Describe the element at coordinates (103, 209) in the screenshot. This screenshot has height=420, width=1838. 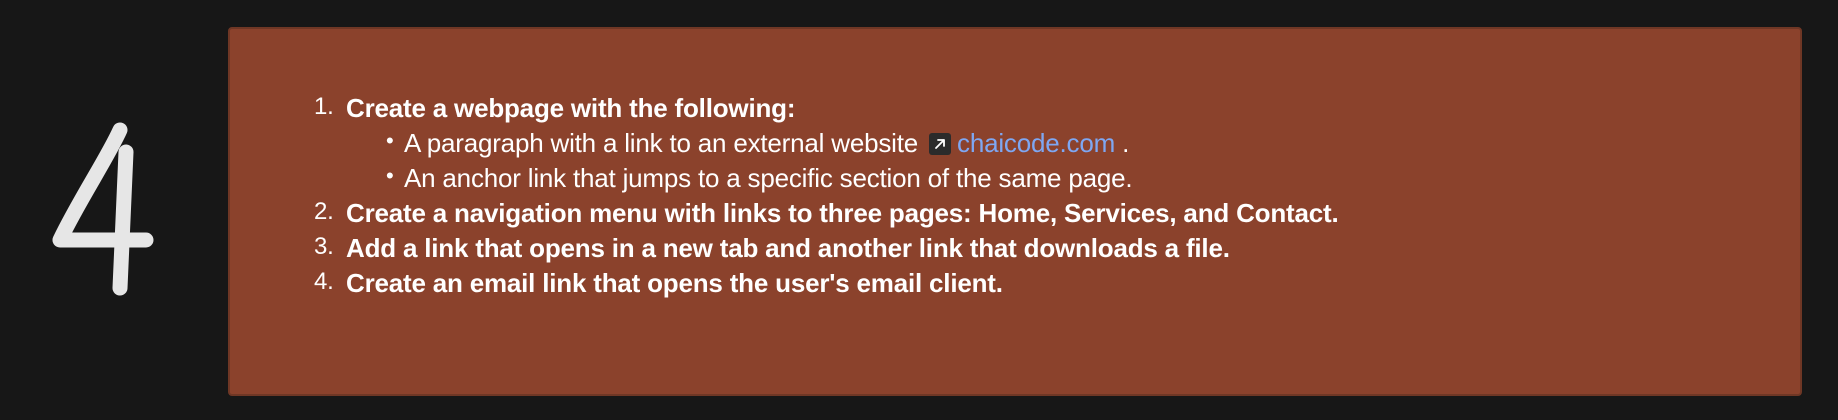
I see `slide-number-4: 4` at that location.